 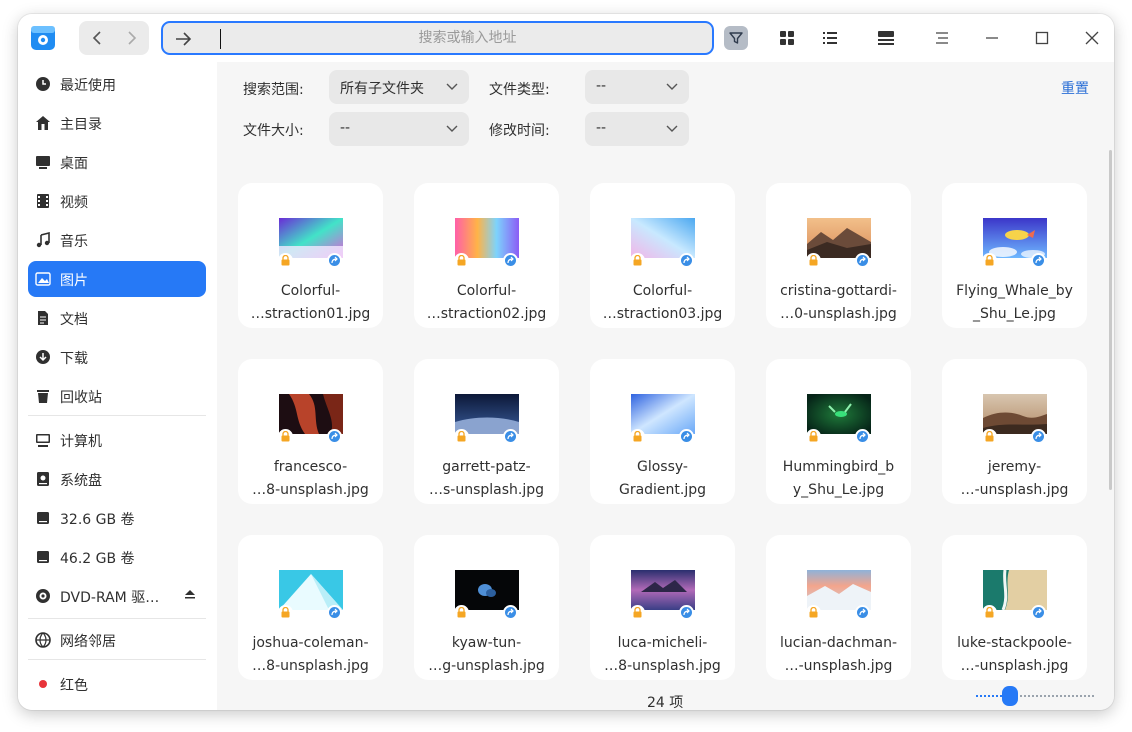 What do you see at coordinates (117, 684) in the screenshot?
I see `sidebar-item-tag-red: 红色` at bounding box center [117, 684].